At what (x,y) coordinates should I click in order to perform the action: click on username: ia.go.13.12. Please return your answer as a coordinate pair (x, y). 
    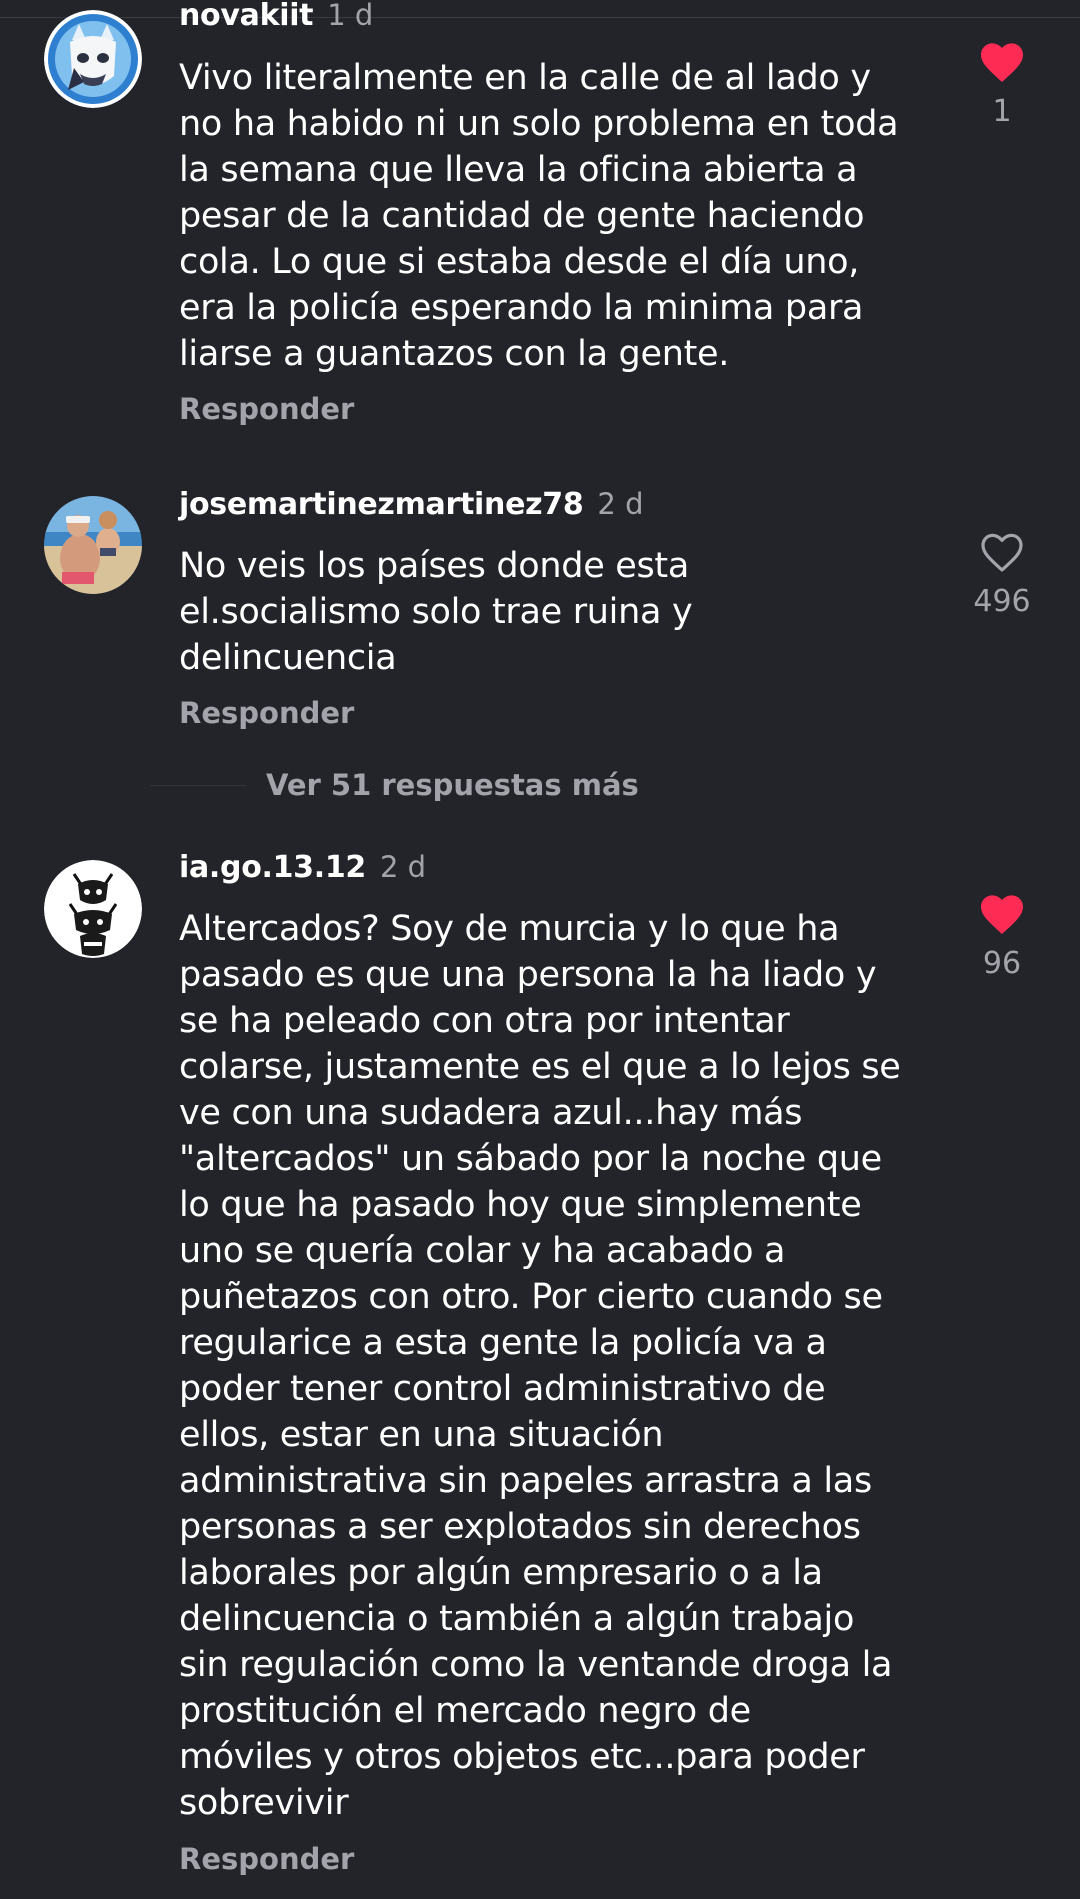
    Looking at the image, I should click on (272, 867).